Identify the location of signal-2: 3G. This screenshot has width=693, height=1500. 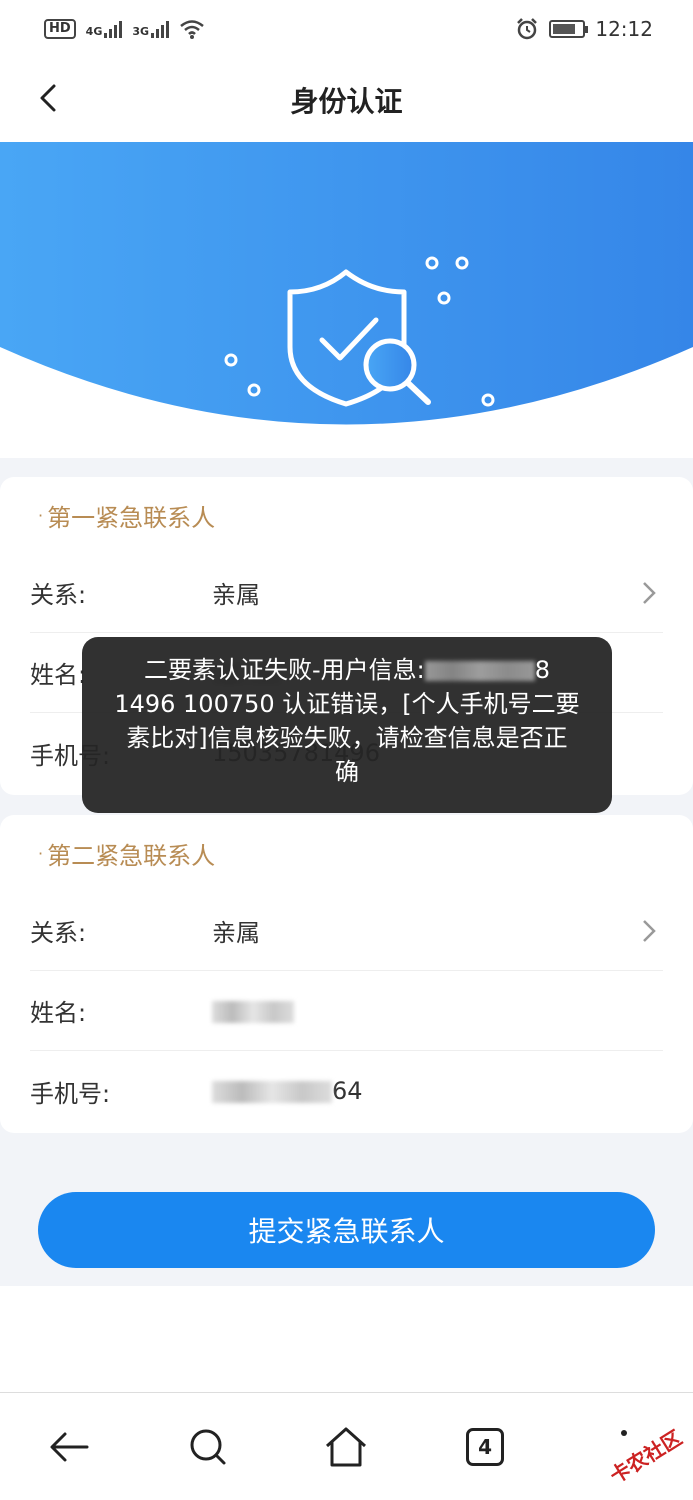
(151, 29).